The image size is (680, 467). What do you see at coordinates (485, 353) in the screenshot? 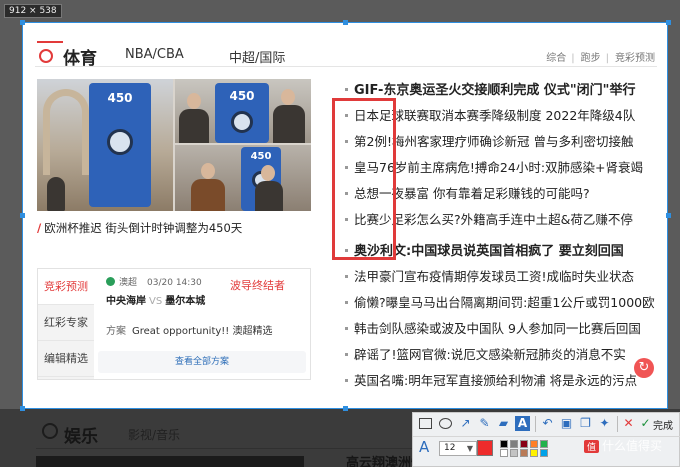
I see `news-item: 辟谣了!篮网官微:说厄文感染新冠肺炎的消息不实` at bounding box center [485, 353].